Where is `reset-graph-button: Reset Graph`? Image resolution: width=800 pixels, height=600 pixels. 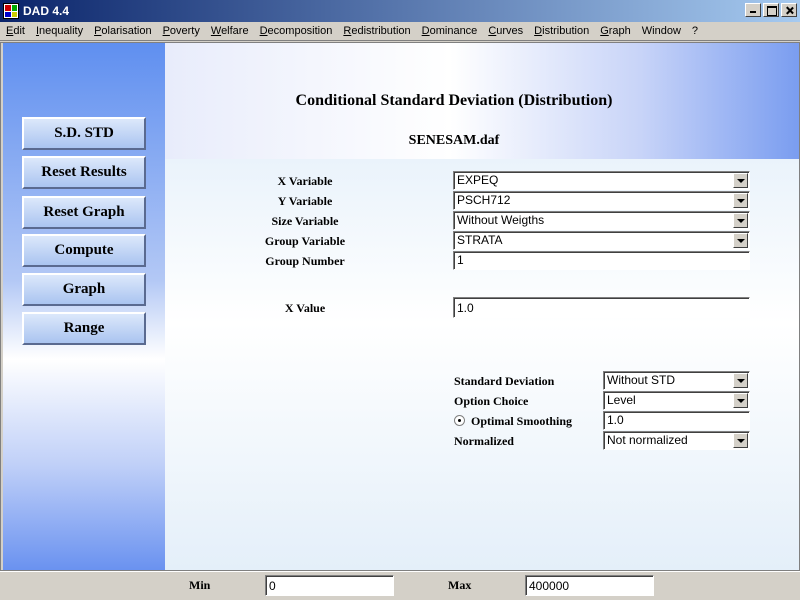 reset-graph-button: Reset Graph is located at coordinates (84, 212).